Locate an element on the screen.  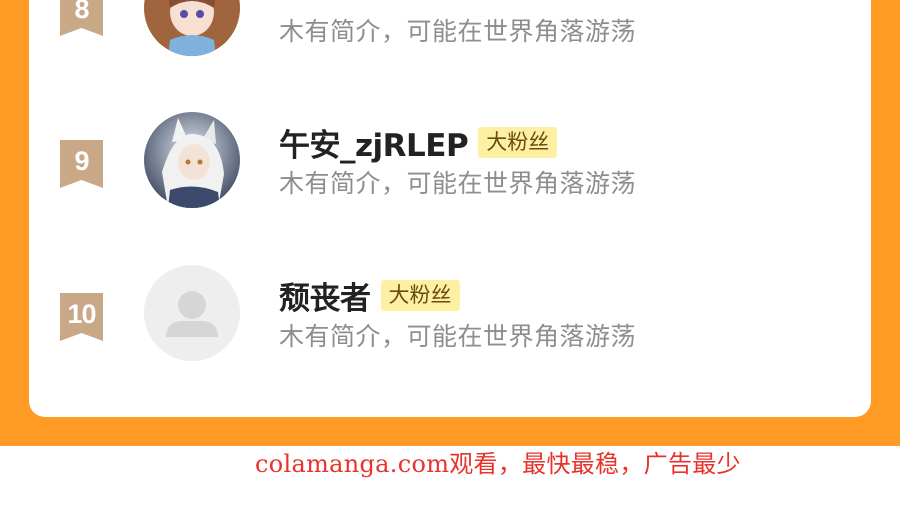
name-line: 午安_zjRLEP 大粉丝 is located at coordinates (418, 142).